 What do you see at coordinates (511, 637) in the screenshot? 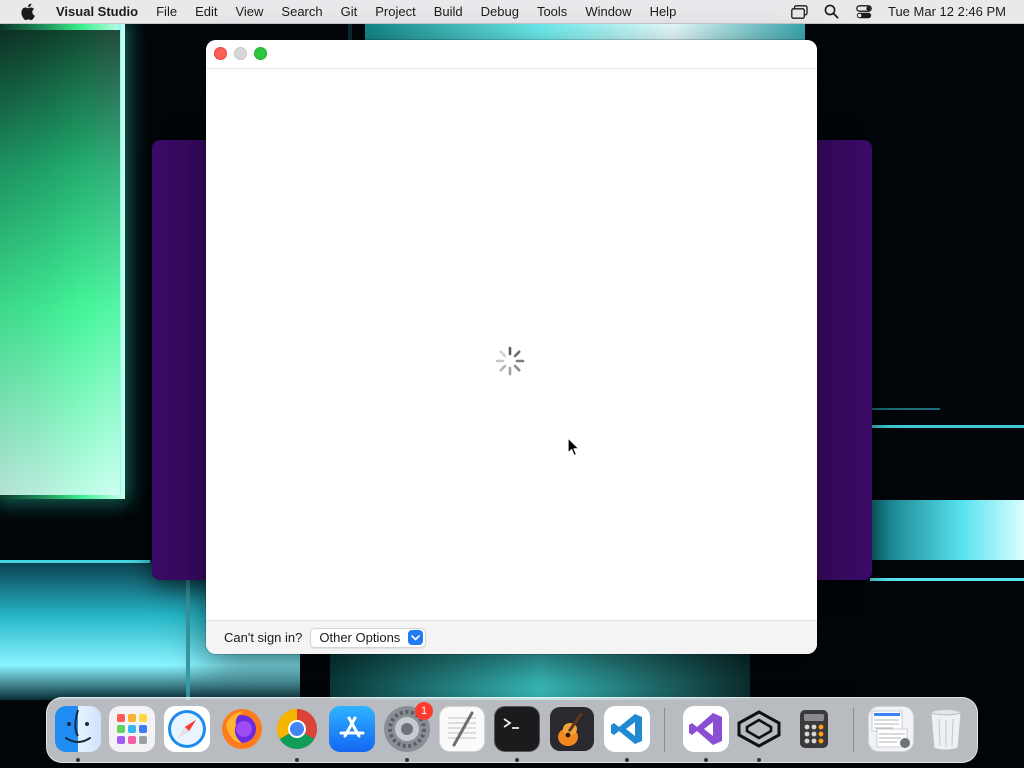
I see `window-footer: Can't sign in? Other Options` at bounding box center [511, 637].